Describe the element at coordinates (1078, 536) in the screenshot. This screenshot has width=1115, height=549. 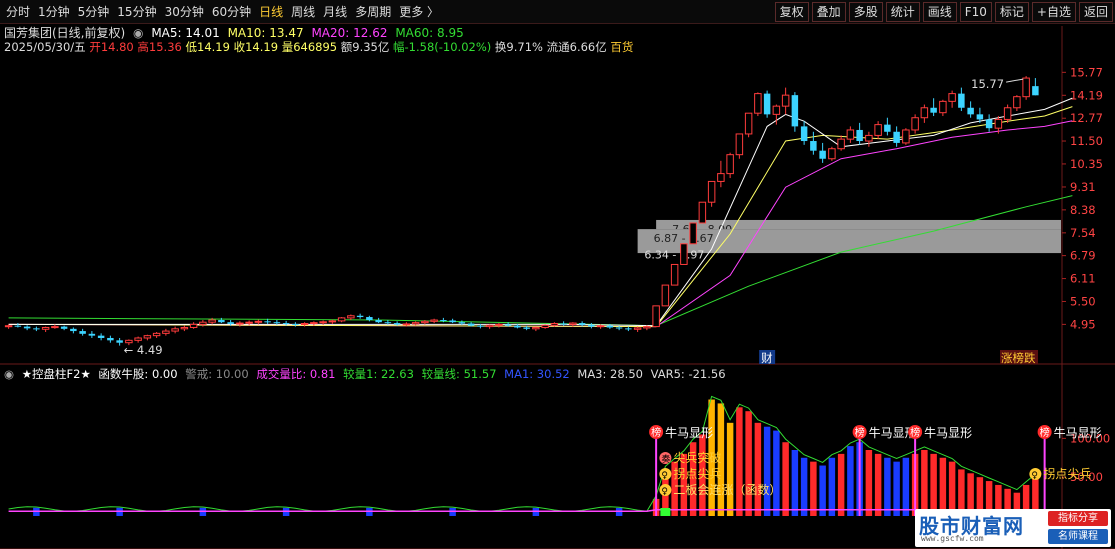
I see `logo-badge-course: 名师课程` at that location.